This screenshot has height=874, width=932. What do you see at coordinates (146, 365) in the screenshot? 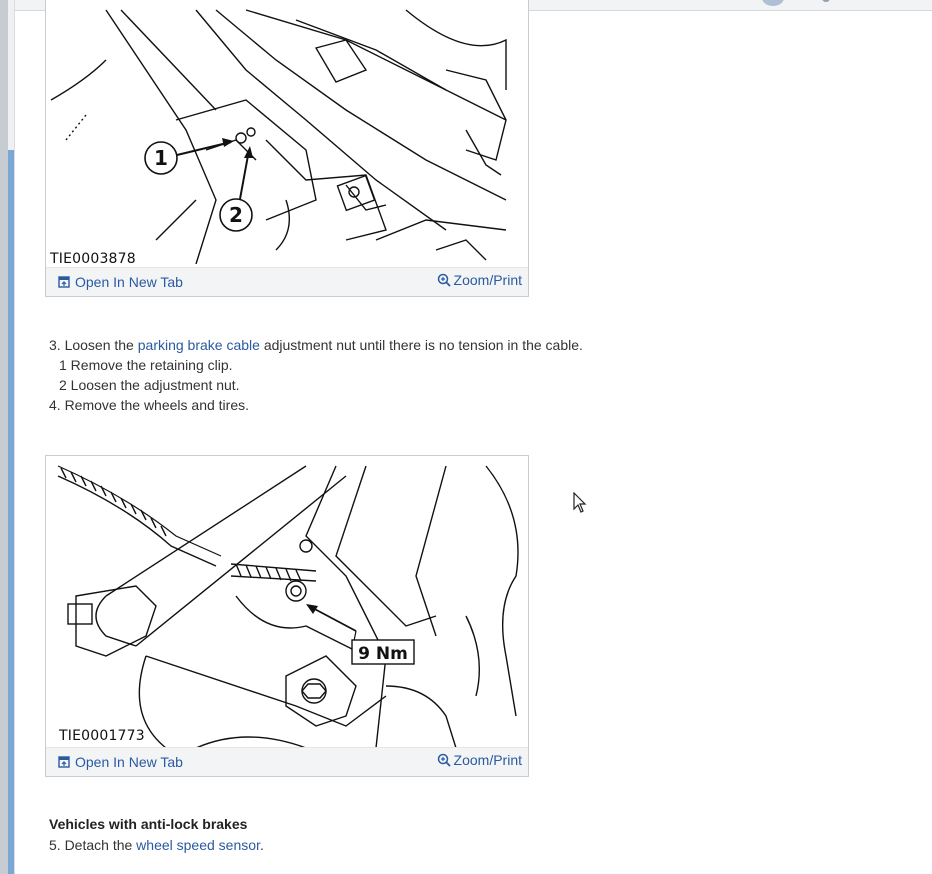
I see `step-3-substep-1: 1 Remove the retaining clip.` at bounding box center [146, 365].